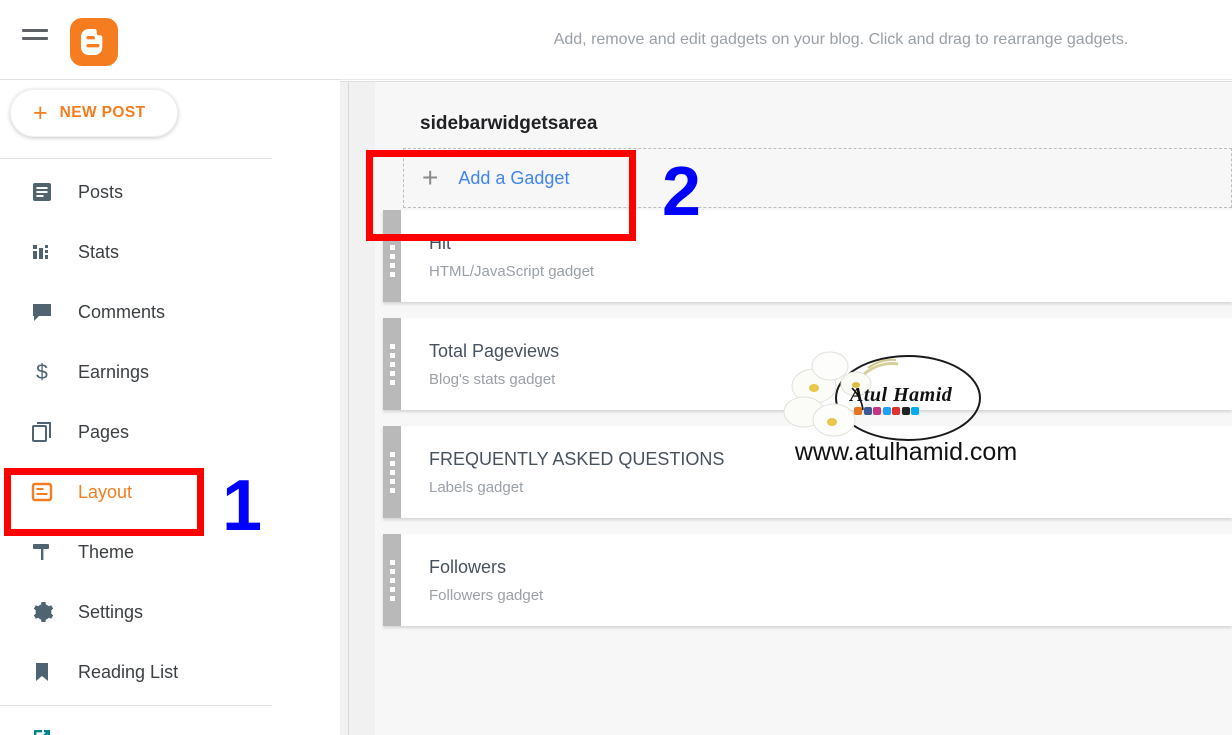 This screenshot has width=1232, height=735. What do you see at coordinates (577, 458) in the screenshot?
I see `gadget-title: FREQUENTLY ASKED QUESTIONS` at bounding box center [577, 458].